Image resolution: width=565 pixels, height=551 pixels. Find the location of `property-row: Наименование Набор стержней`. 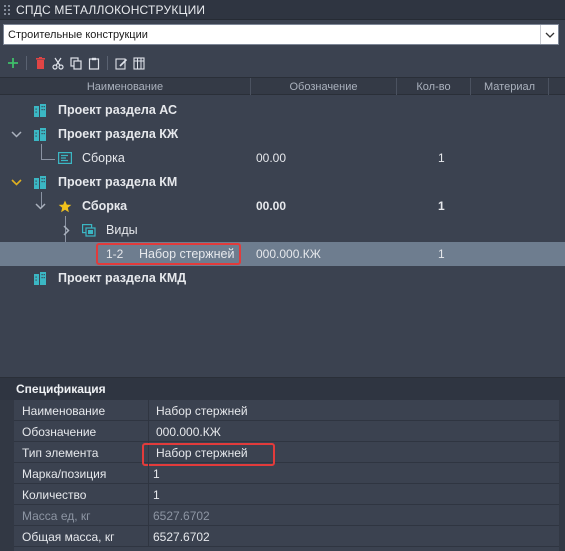

property-row: Наименование Набор стержней is located at coordinates (286, 410).